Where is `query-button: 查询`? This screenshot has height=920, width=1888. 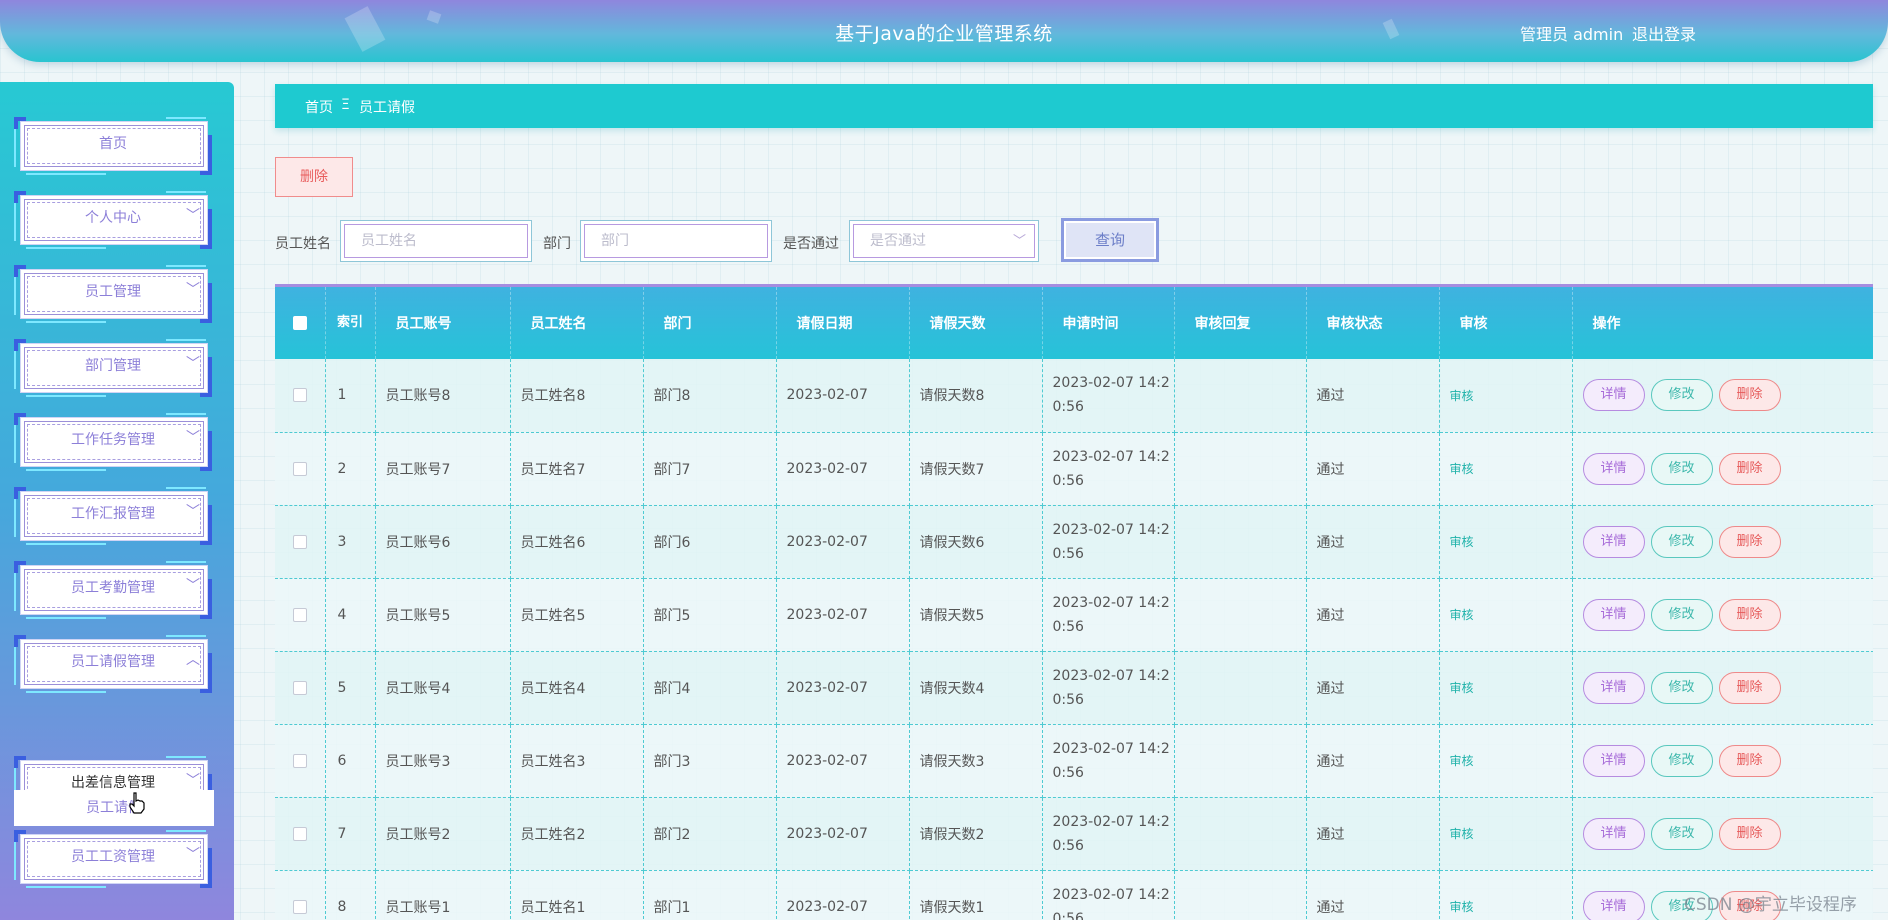
query-button: 查询 is located at coordinates (1110, 240).